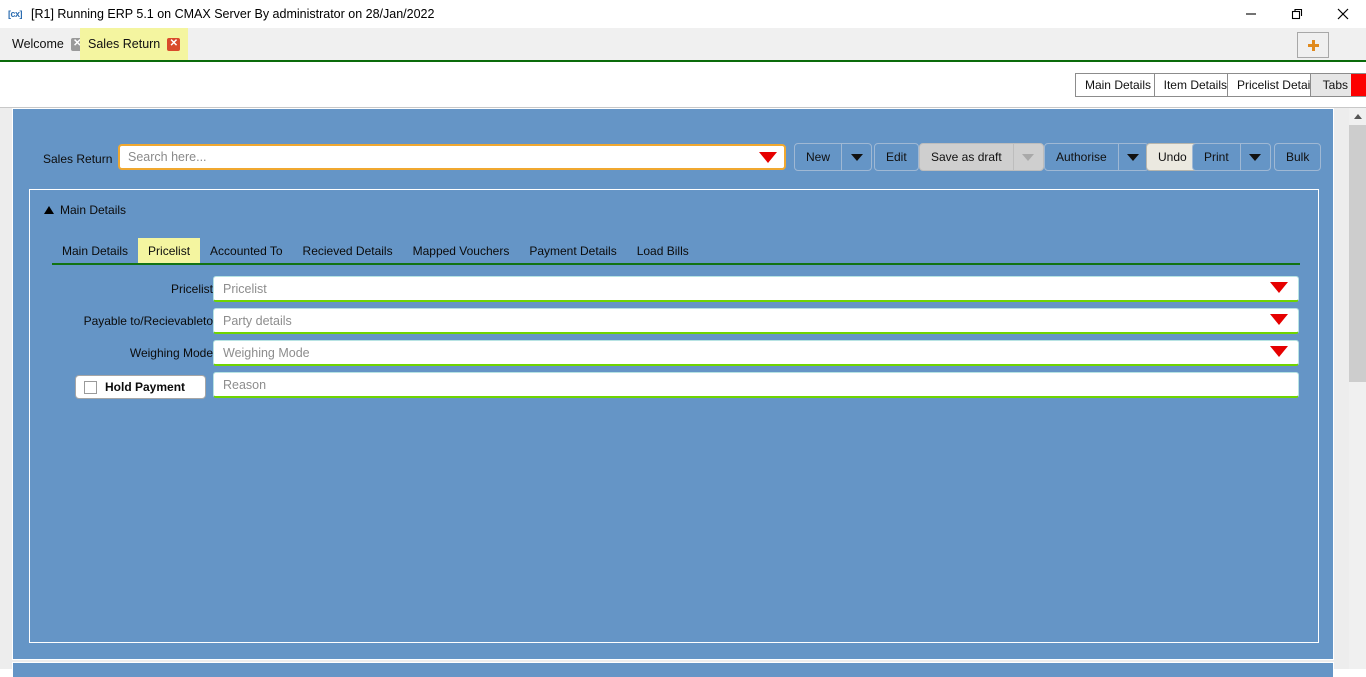 Image resolution: width=1366 pixels, height=677 pixels. What do you see at coordinates (1231, 157) in the screenshot?
I see `print-button: Print` at bounding box center [1231, 157].